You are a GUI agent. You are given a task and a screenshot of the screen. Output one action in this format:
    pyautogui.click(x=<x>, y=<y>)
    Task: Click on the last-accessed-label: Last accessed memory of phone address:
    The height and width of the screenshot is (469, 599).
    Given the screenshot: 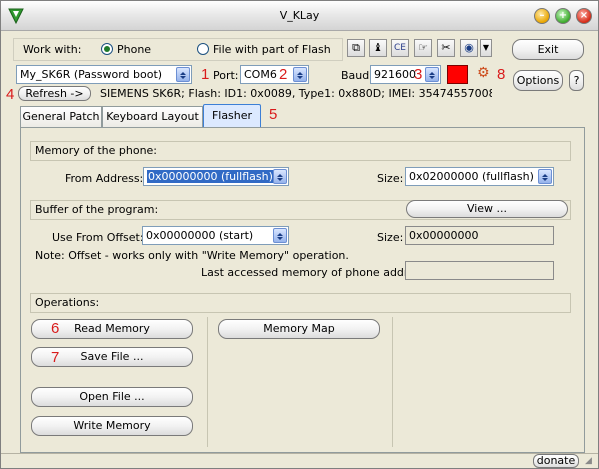 What is the action you would take?
    pyautogui.click(x=316, y=272)
    